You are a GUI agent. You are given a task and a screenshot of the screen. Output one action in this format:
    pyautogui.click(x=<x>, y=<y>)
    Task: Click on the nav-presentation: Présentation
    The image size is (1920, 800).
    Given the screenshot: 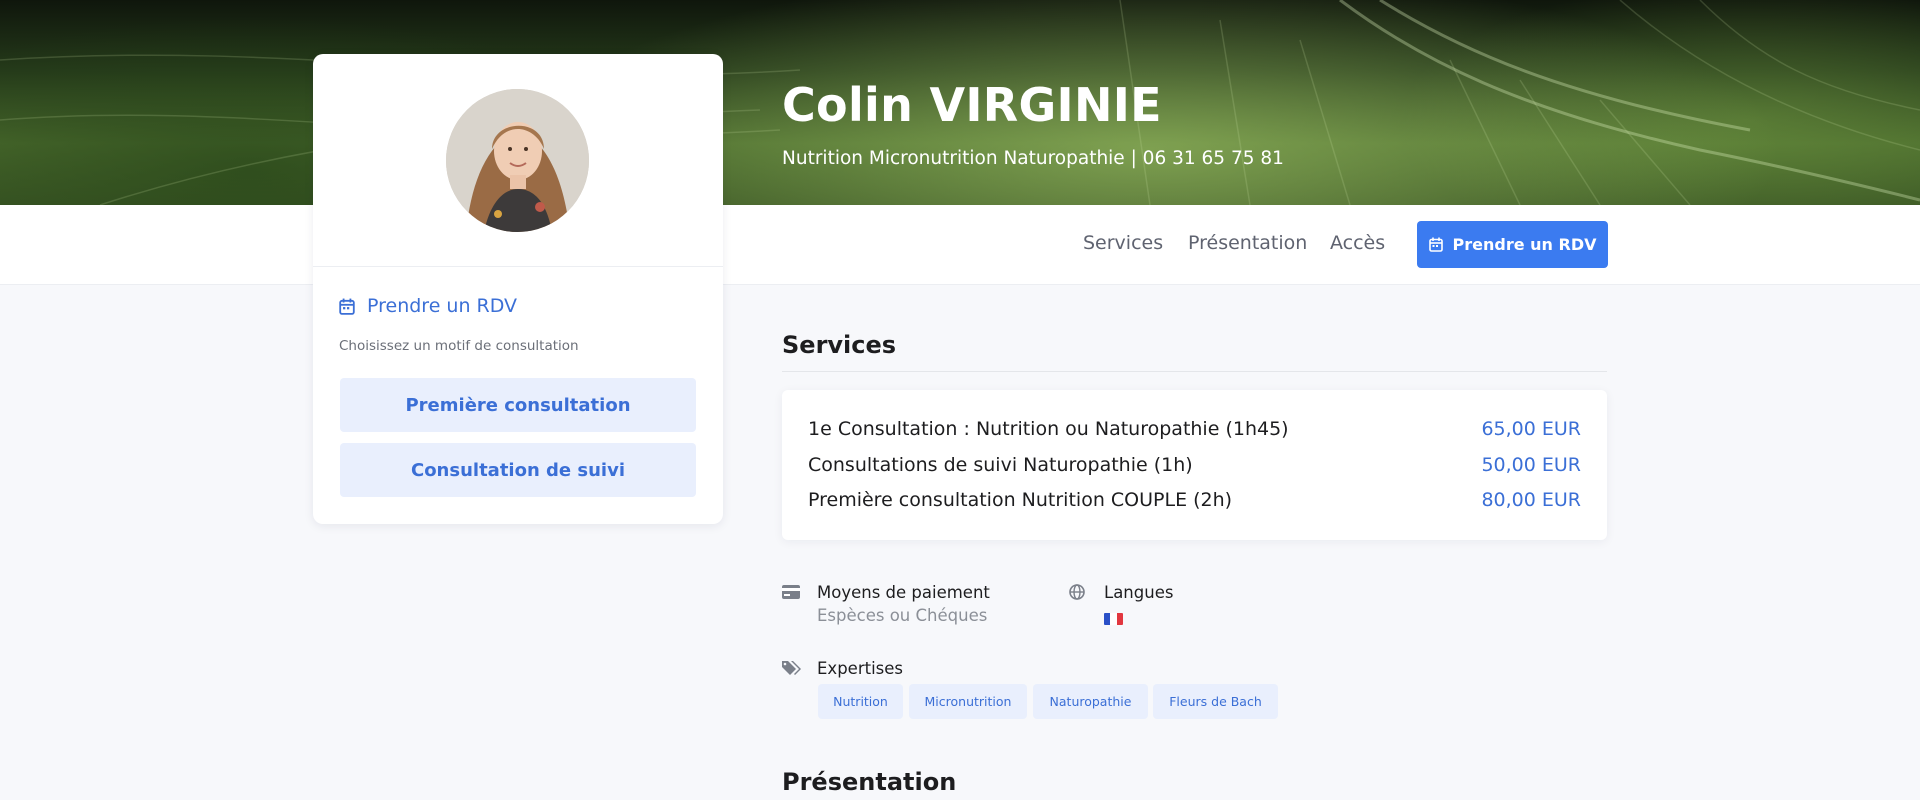 What is the action you would take?
    pyautogui.click(x=1247, y=243)
    